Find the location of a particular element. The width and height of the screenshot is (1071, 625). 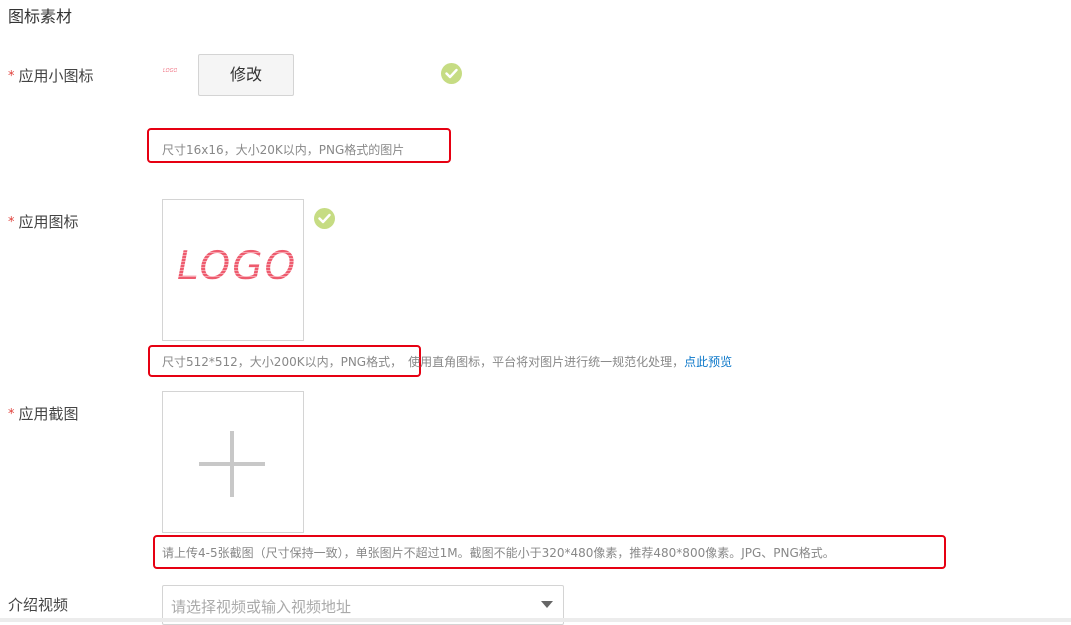

video-select-placeholder: 请选择视频或输入视频地址 is located at coordinates (261, 607).